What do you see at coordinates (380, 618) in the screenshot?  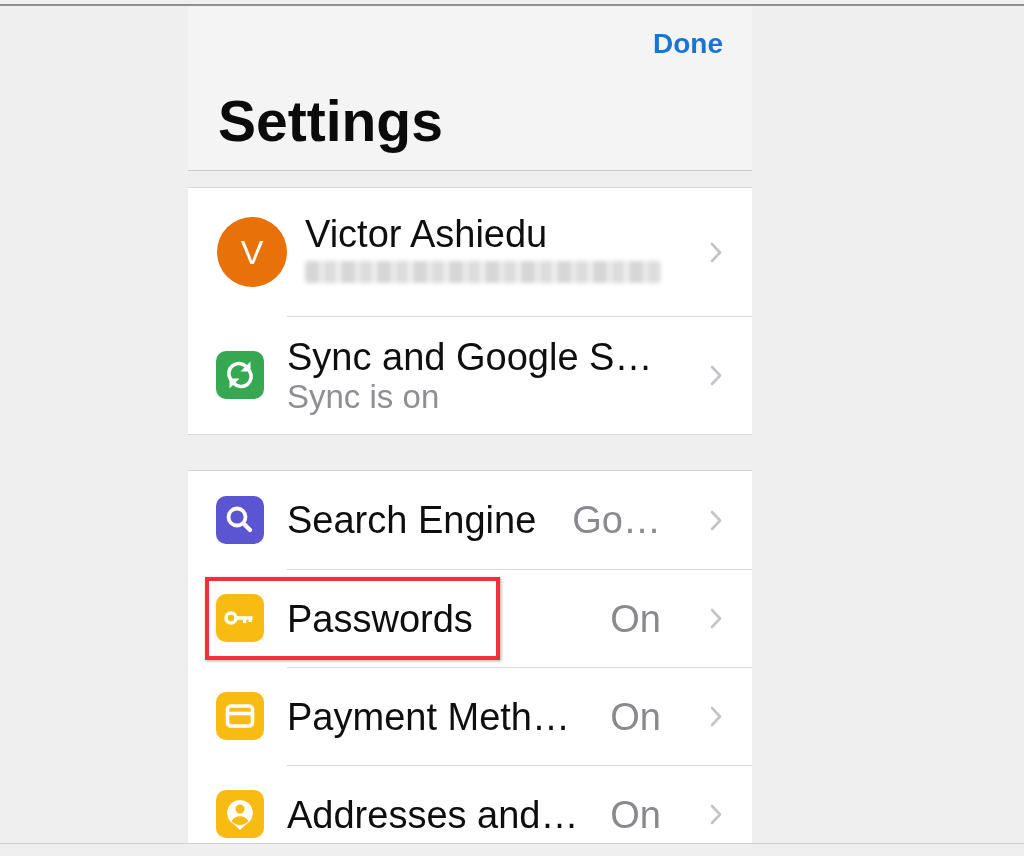 I see `row-title: Passwords` at bounding box center [380, 618].